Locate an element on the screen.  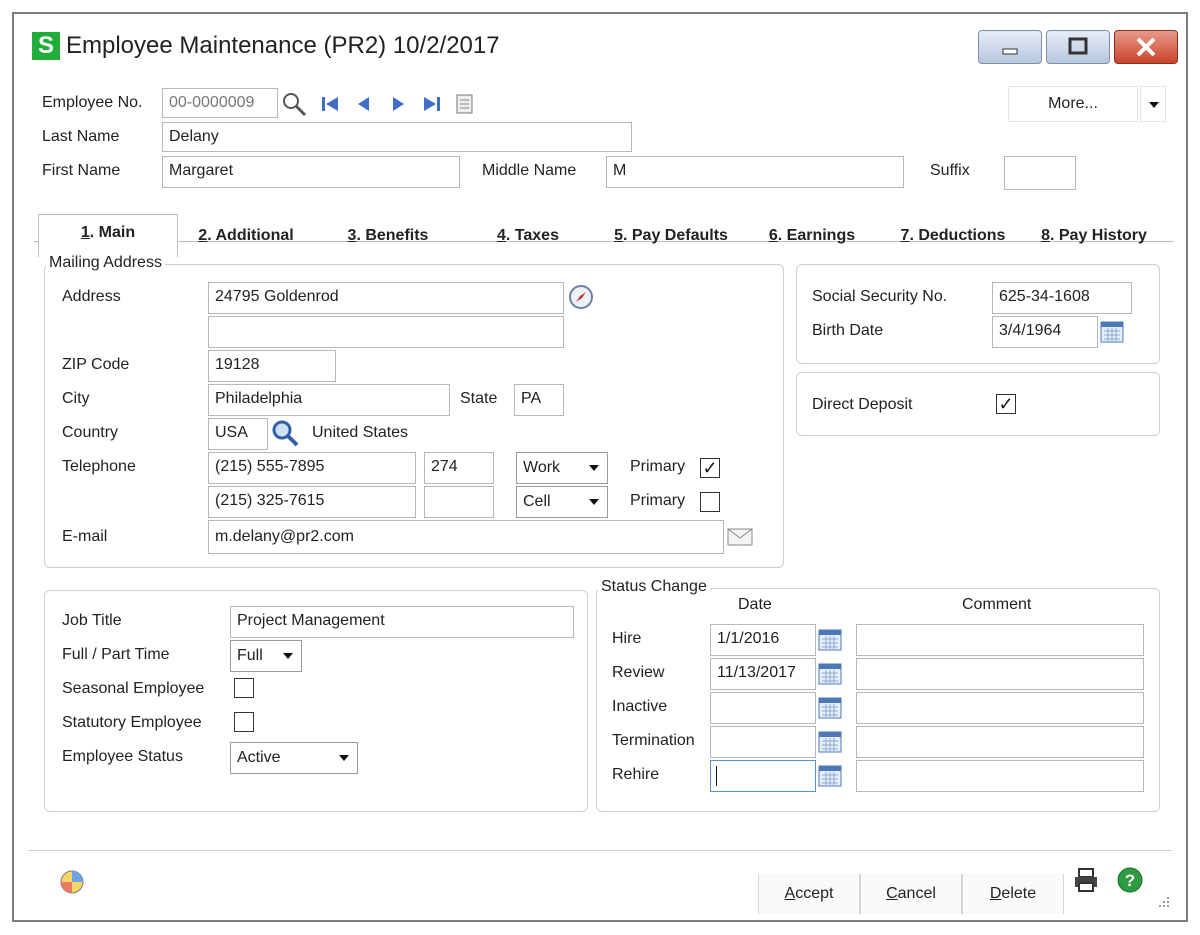
rehire-date-field is located at coordinates (763, 776).